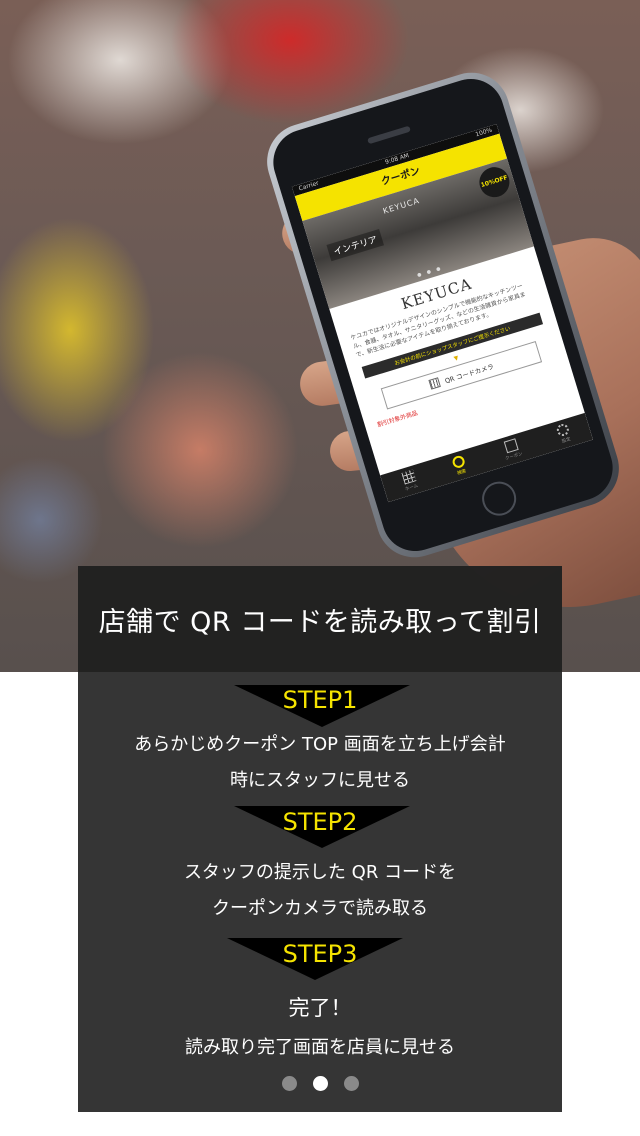  Describe the element at coordinates (320, 1008) in the screenshot. I see `step3-line1: 完了！` at that location.